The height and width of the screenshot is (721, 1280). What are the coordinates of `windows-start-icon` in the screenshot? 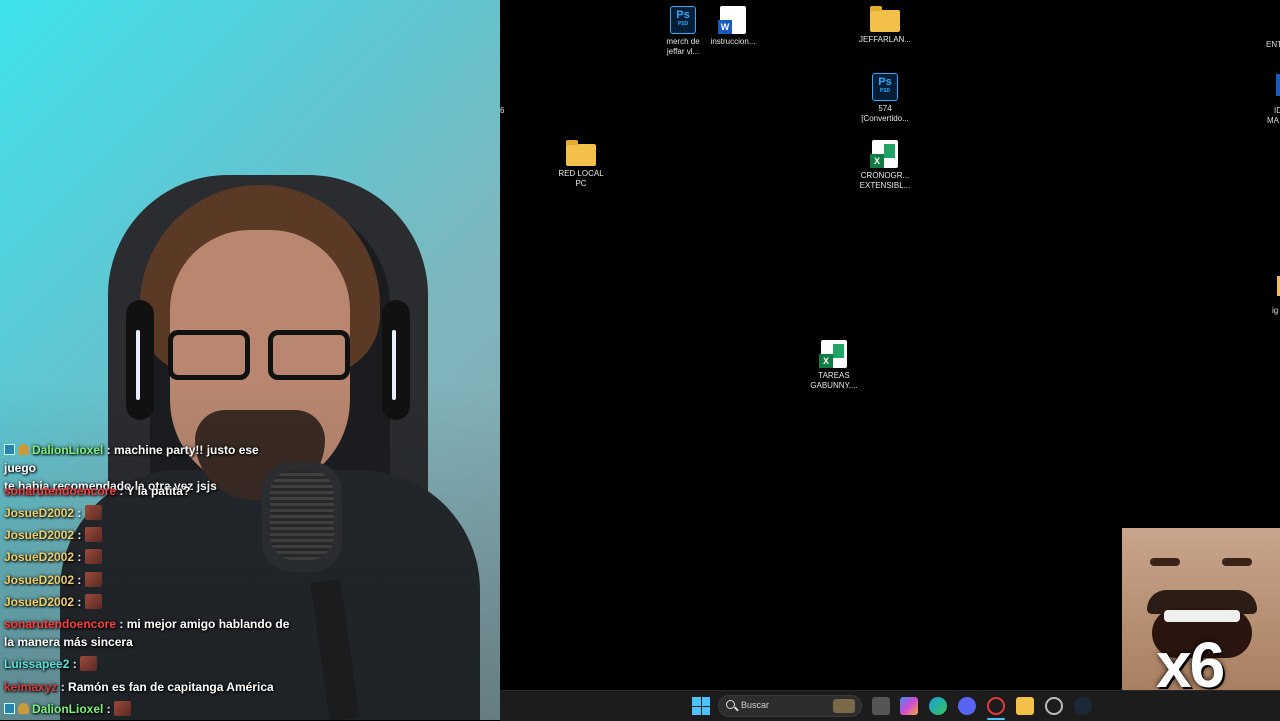 It's located at (701, 706).